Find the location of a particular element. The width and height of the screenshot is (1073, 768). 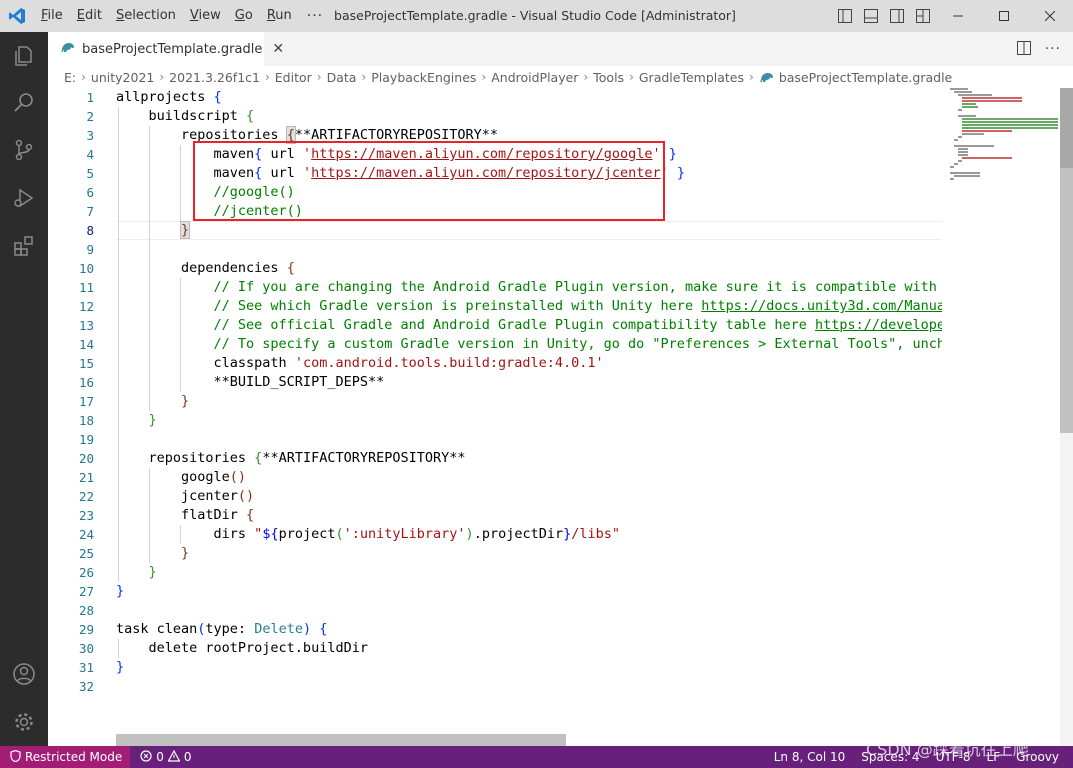

line-number: 29 is located at coordinates (86, 629).